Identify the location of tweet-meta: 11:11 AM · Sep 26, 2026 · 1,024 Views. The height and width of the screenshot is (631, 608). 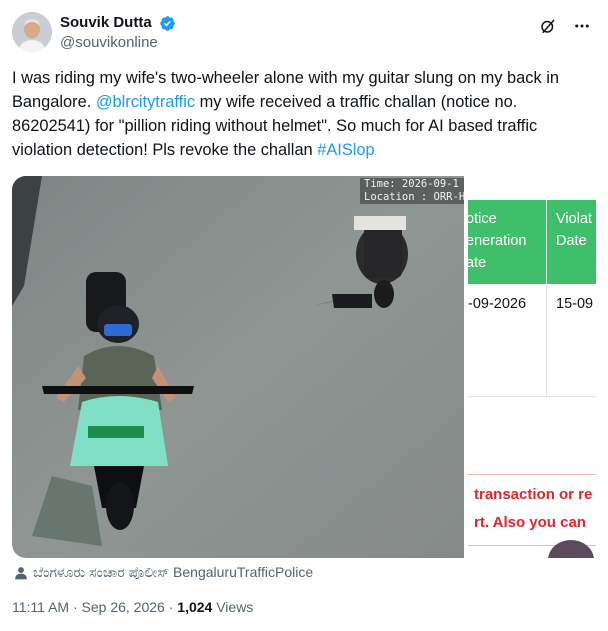
(132, 607).